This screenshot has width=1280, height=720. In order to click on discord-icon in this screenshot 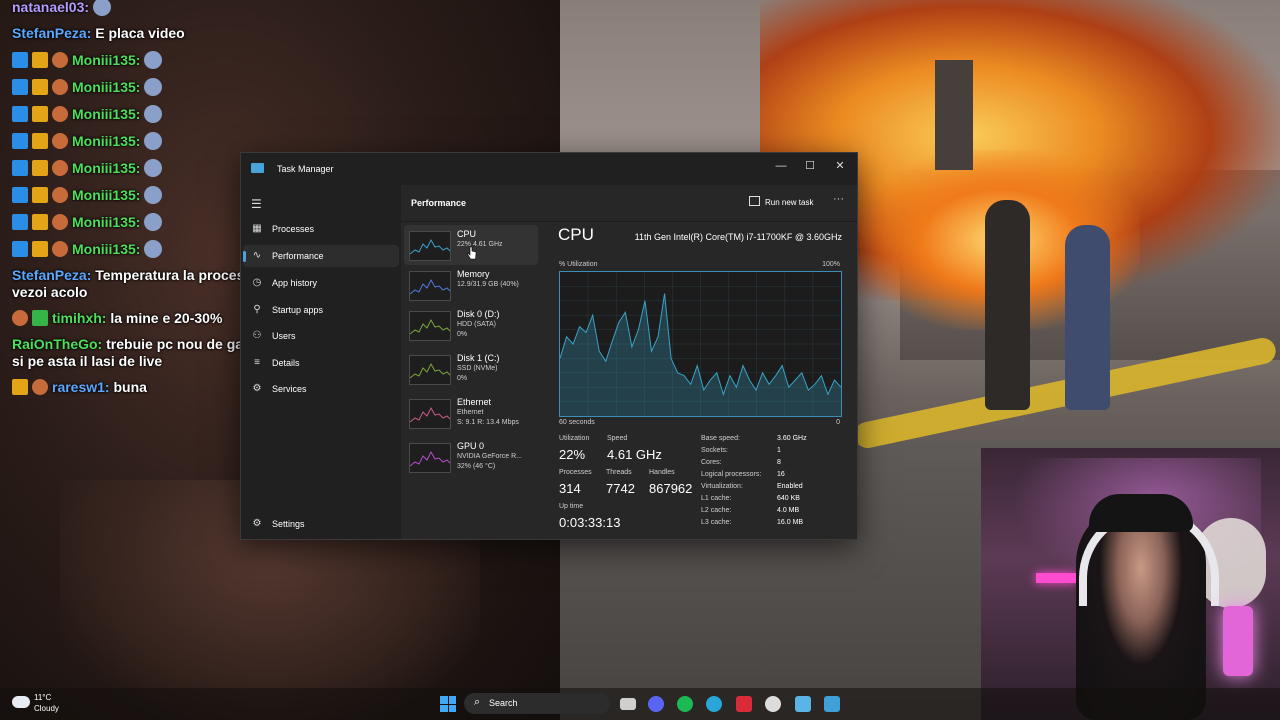, I will do `click(656, 704)`.